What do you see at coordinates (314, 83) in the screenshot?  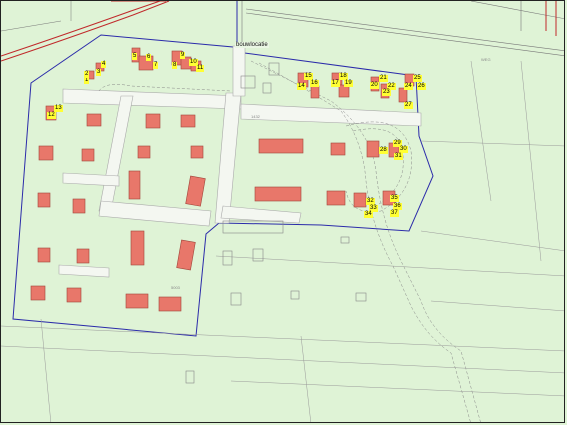 I see `lot-label: 16` at bounding box center [314, 83].